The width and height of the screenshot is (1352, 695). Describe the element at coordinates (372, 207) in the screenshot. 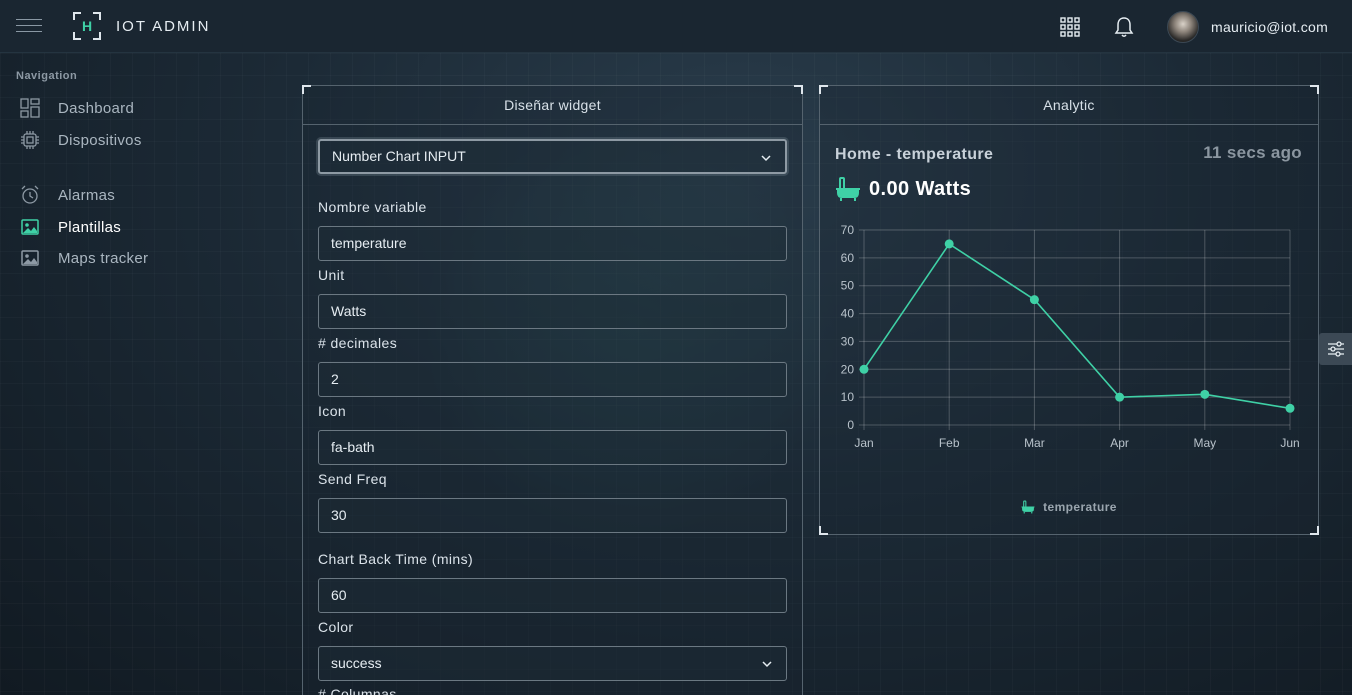

I see `variable-name-label: Nombre variable` at that location.